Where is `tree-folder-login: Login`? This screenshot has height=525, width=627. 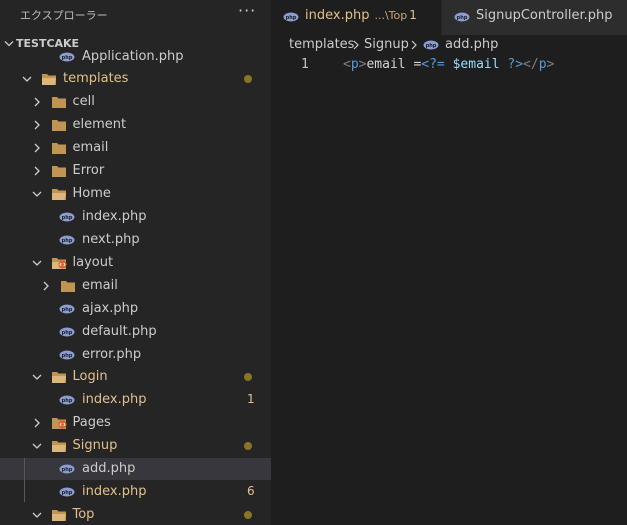
tree-folder-login: Login is located at coordinates (135, 377).